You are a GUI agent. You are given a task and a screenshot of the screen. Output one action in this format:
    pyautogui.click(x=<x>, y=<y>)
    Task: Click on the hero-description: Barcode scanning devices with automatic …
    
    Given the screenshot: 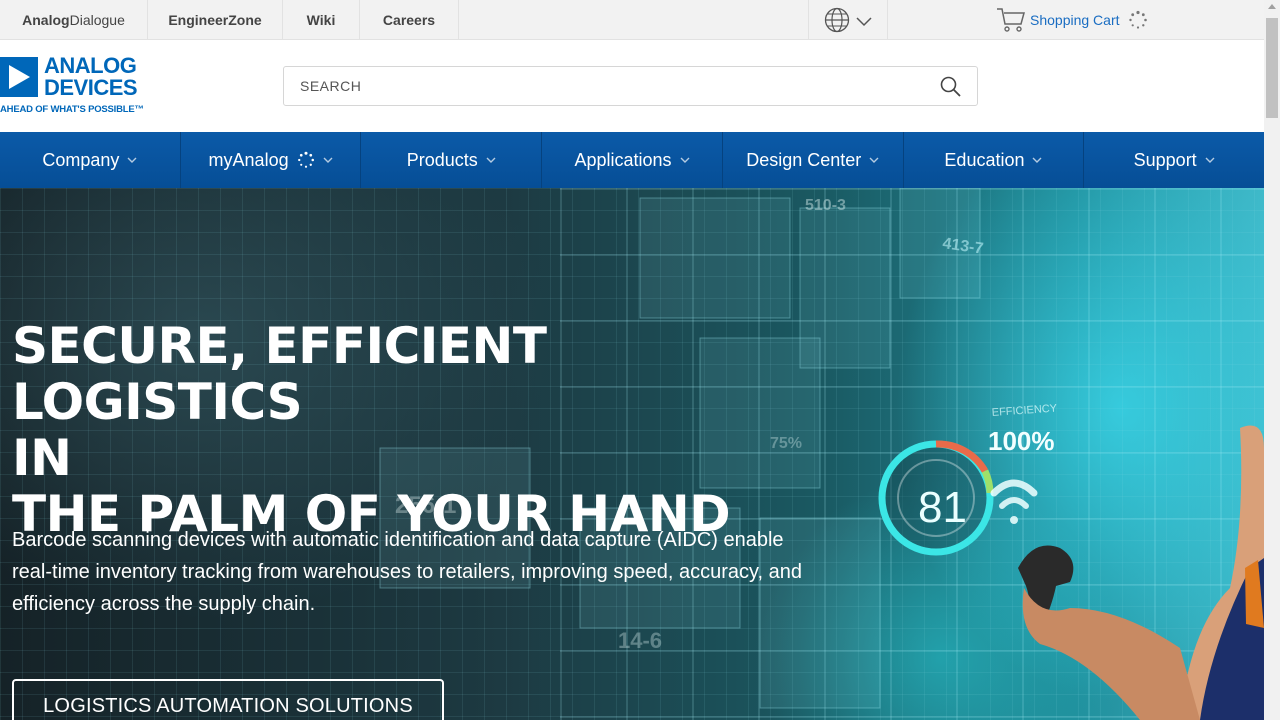 What is the action you would take?
    pyautogui.click(x=407, y=572)
    